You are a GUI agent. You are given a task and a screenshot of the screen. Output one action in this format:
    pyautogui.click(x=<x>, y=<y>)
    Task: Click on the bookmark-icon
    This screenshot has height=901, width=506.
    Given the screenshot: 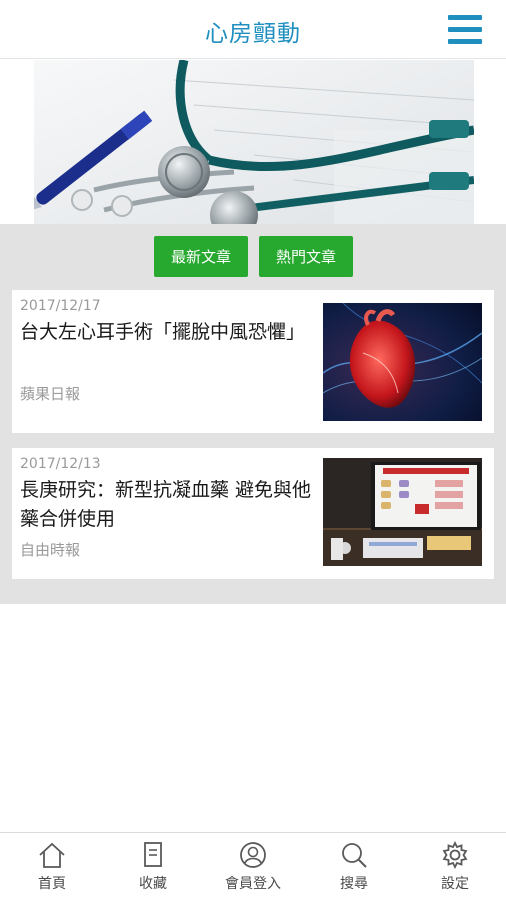 What is the action you would take?
    pyautogui.click(x=153, y=854)
    